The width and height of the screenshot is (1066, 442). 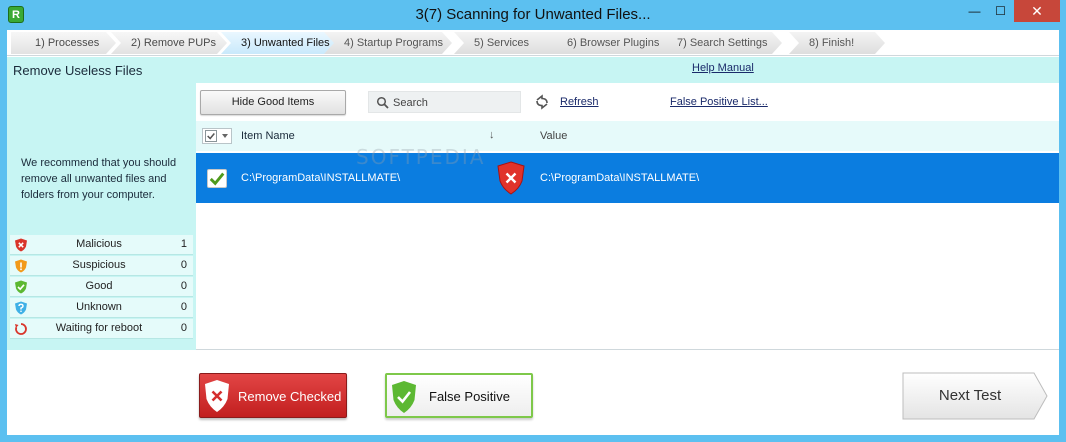 What do you see at coordinates (382, 102) in the screenshot?
I see `search-icon` at bounding box center [382, 102].